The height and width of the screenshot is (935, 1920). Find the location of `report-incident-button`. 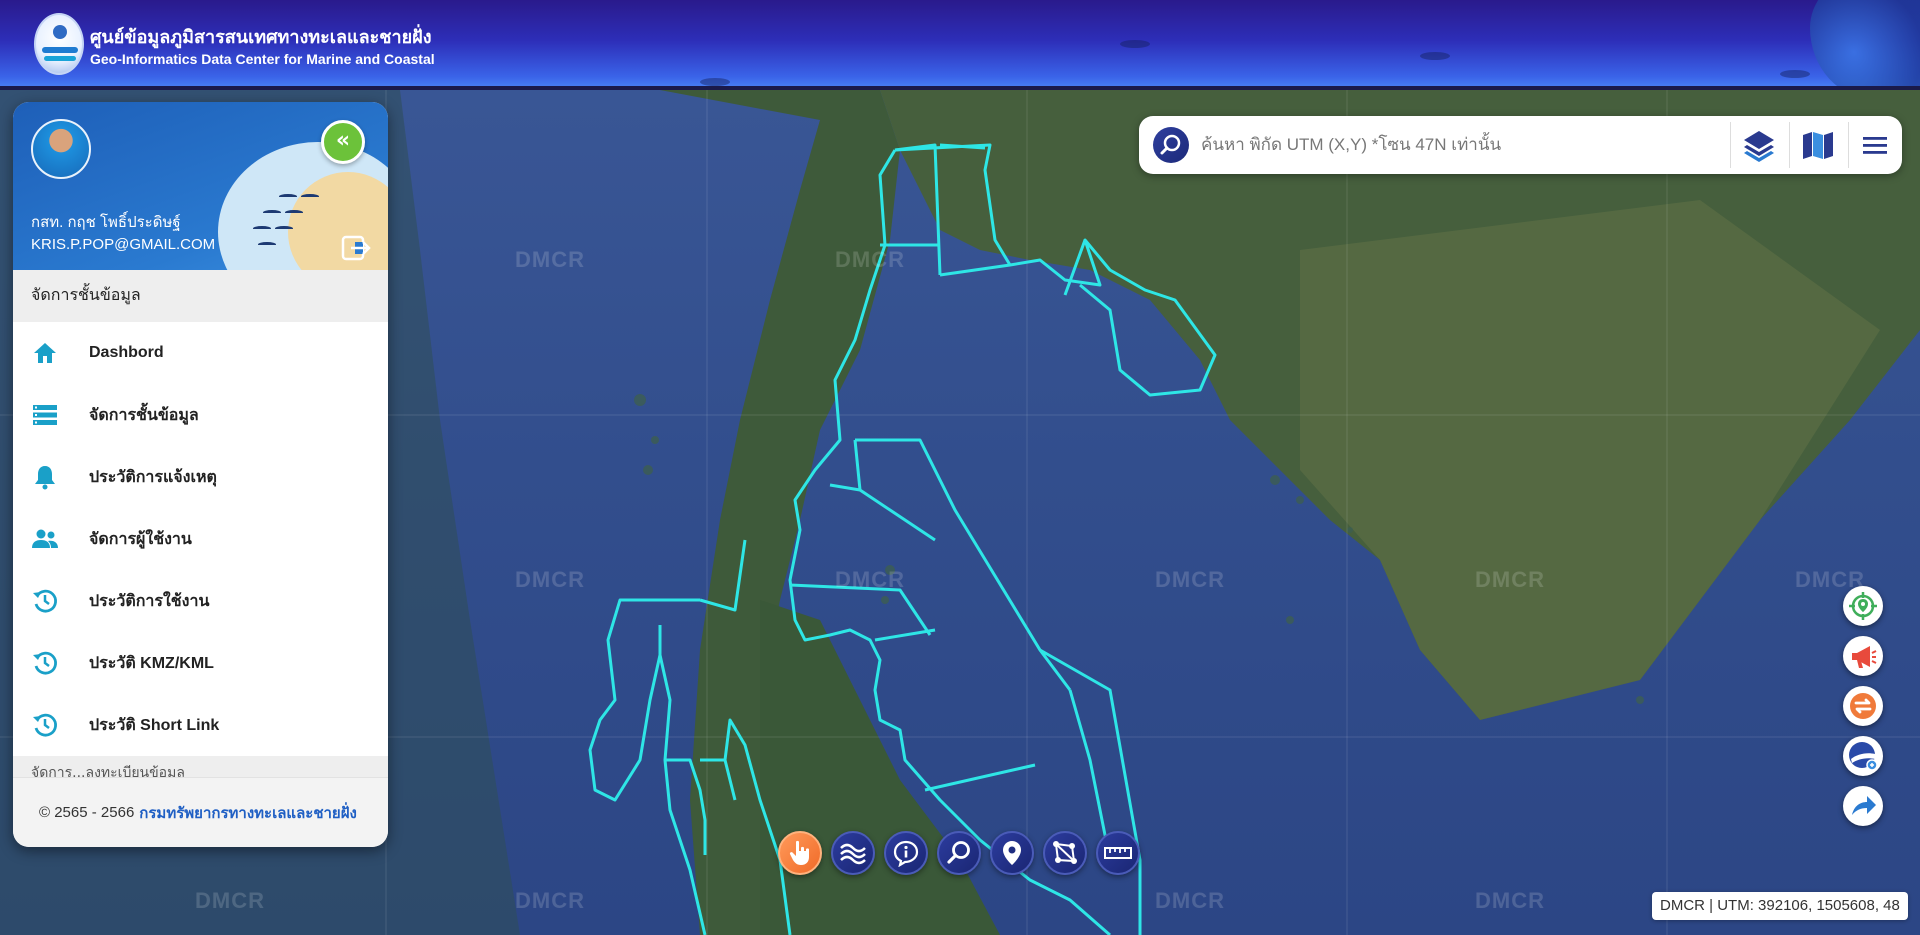

report-incident-button is located at coordinates (1863, 656).